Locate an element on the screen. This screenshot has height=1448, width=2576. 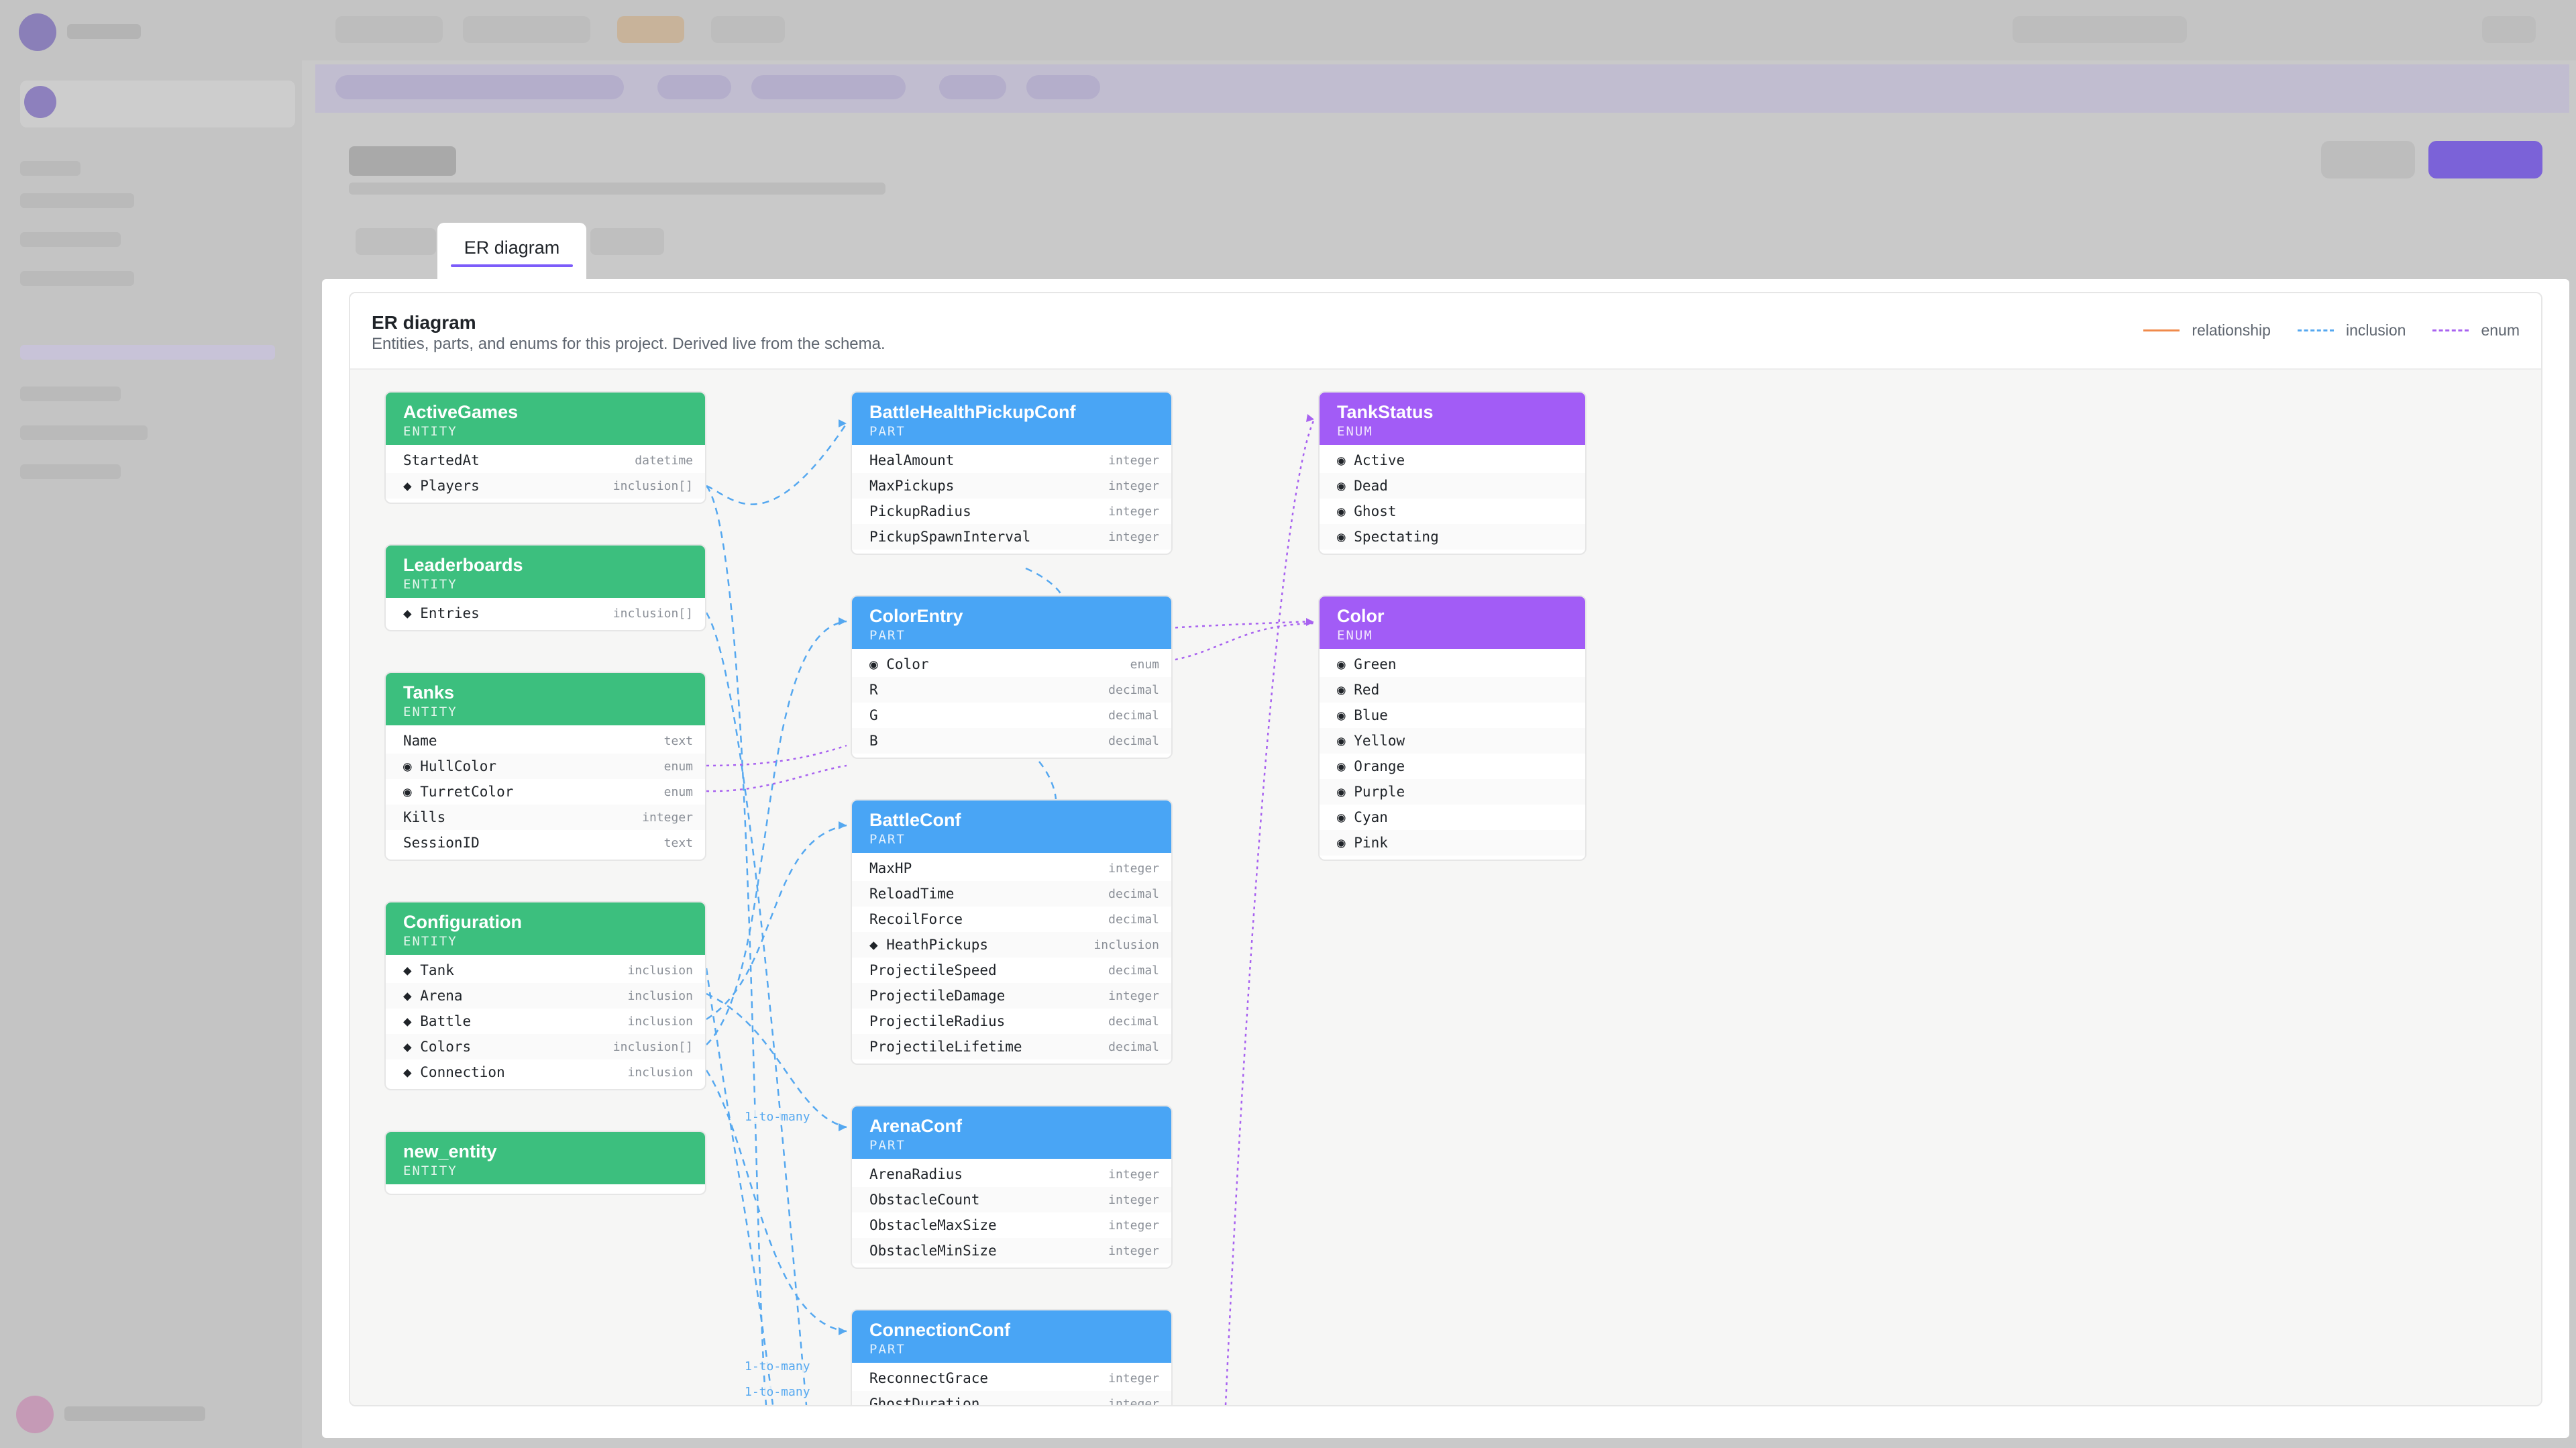
field-name: ◆ Tank is located at coordinates (428, 970).